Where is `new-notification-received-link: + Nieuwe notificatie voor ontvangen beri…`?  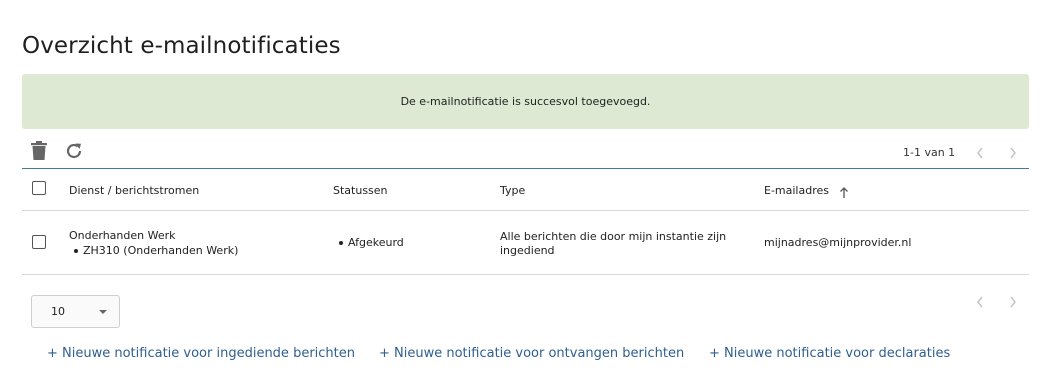 new-notification-received-link: + Nieuwe notificatie voor ontvangen beri… is located at coordinates (531, 353).